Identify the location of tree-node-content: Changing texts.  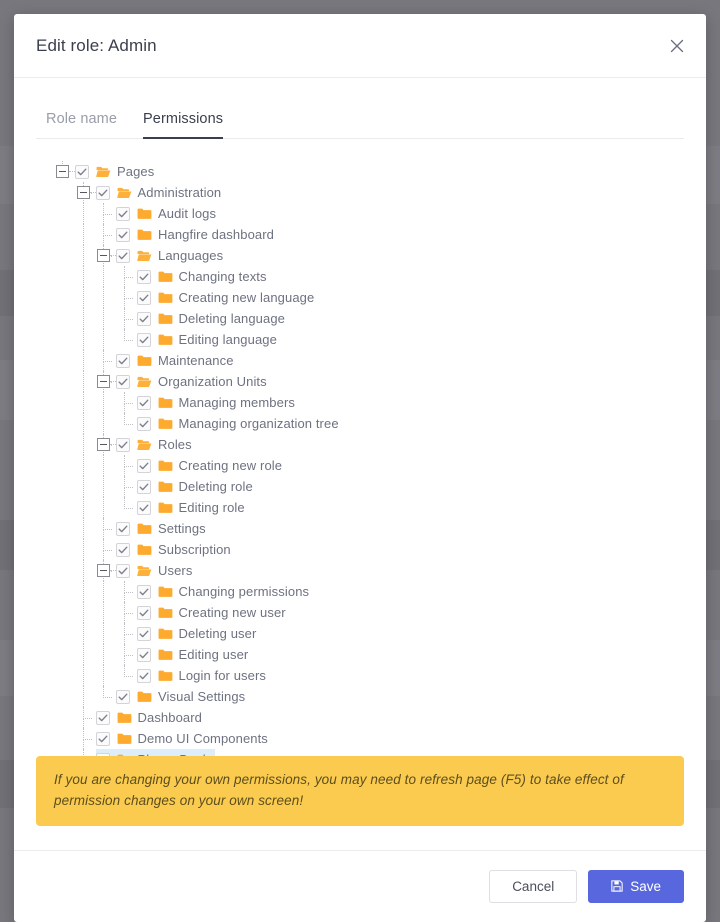
(204, 276).